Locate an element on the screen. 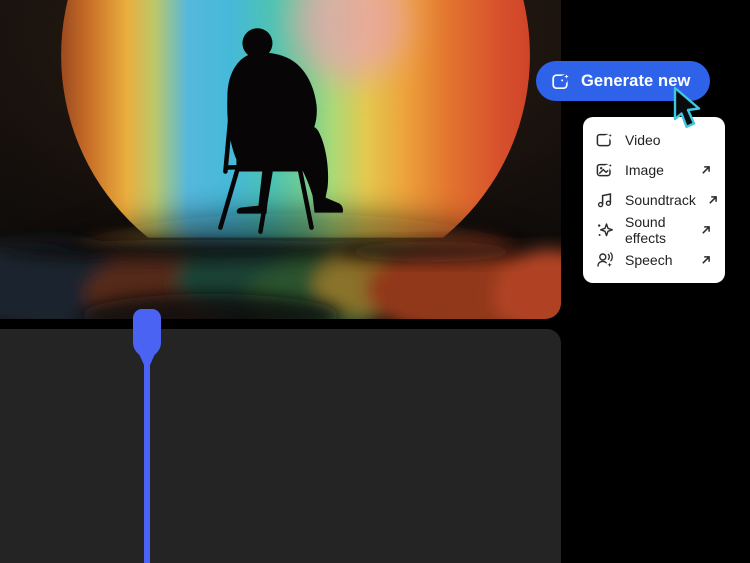  sound-effects-icon is located at coordinates (605, 230).